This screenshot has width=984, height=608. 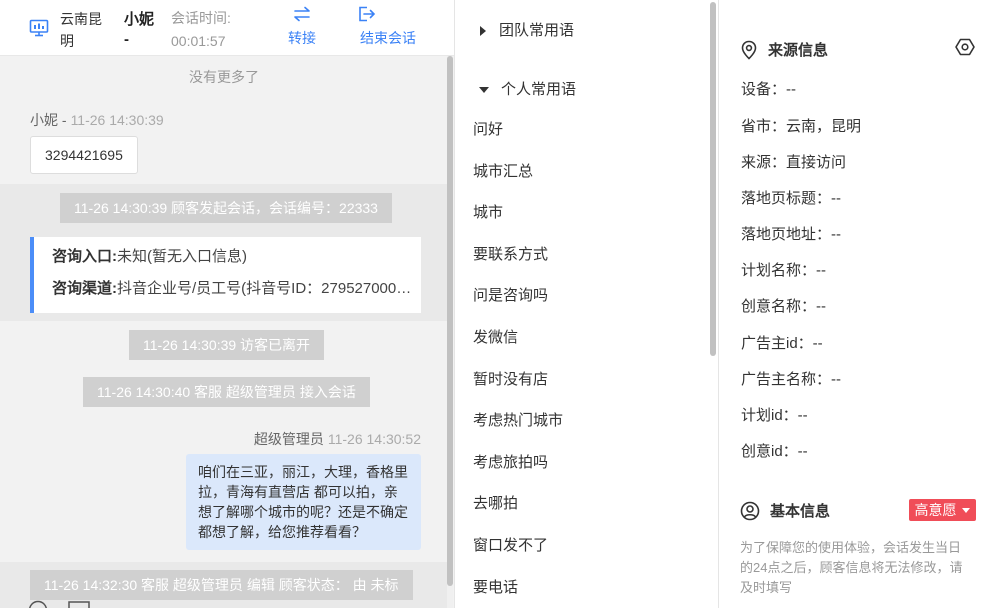 What do you see at coordinates (588, 591) in the screenshot?
I see `phrase-item: 要电话` at bounding box center [588, 591].